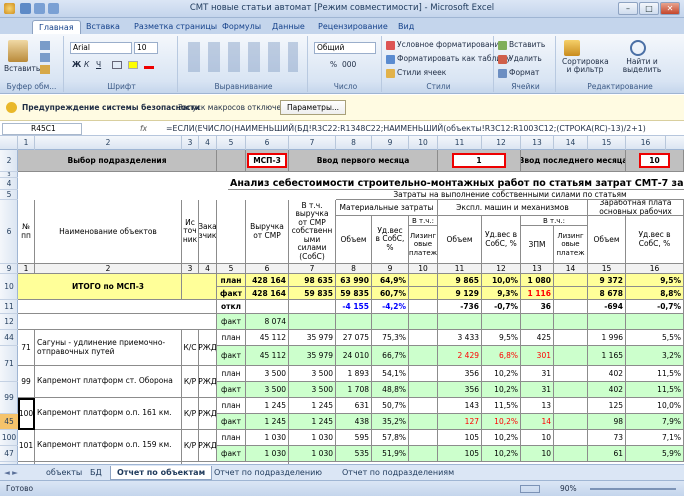  Describe the element at coordinates (655, 438) in the screenshot. I see `value-cell: 7,1%` at that location.